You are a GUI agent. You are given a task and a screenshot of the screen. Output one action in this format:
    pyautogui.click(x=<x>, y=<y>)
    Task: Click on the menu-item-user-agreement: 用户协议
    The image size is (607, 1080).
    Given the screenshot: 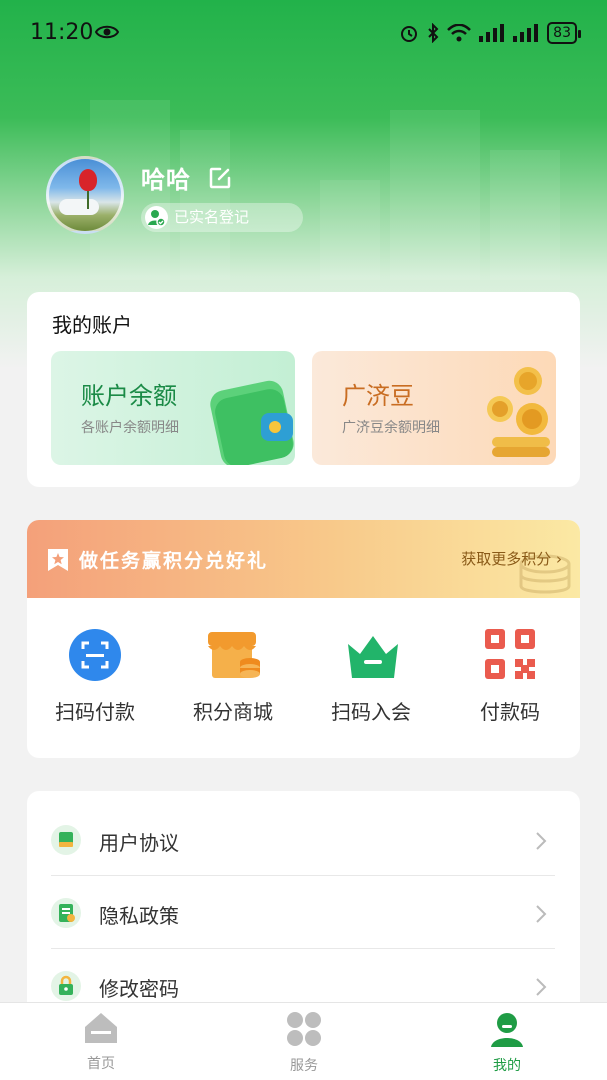 What is the action you would take?
    pyautogui.click(x=303, y=839)
    